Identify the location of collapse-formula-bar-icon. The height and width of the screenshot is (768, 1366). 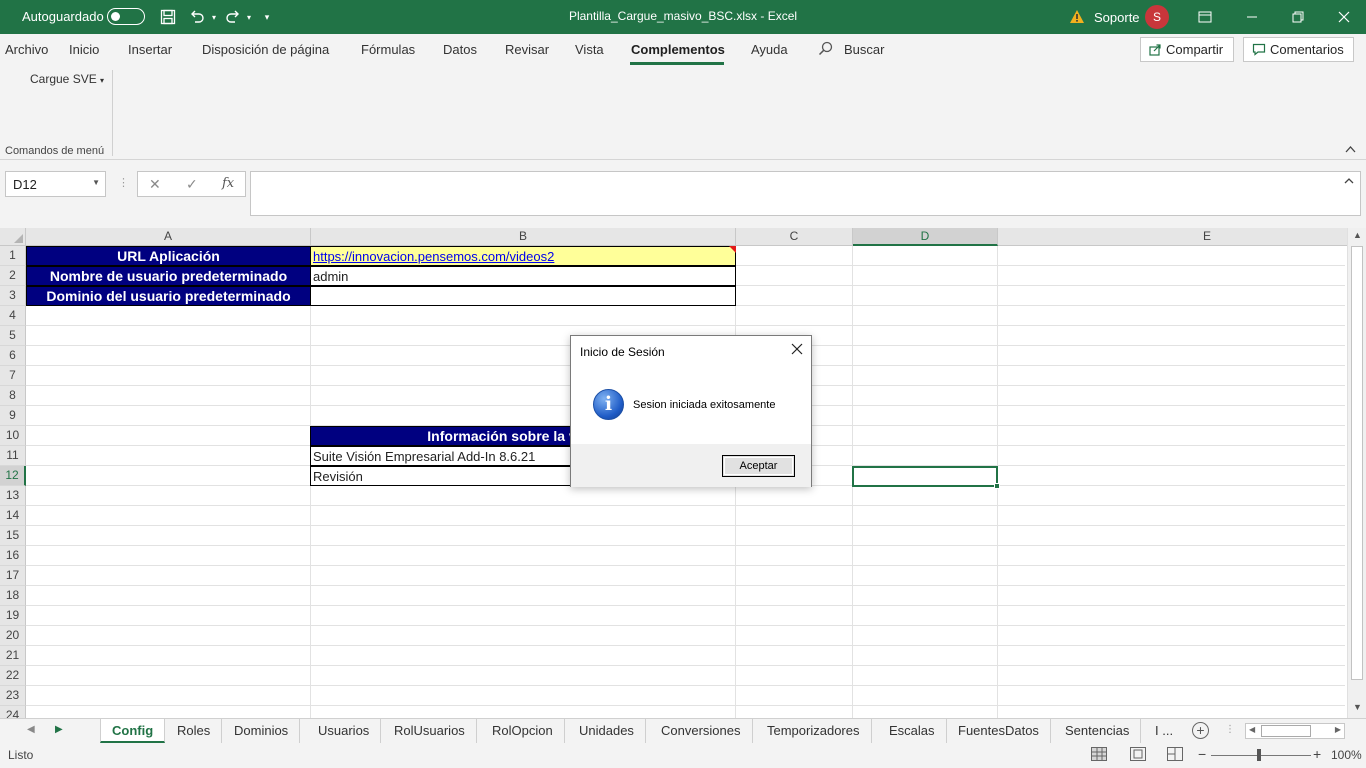
(1349, 181).